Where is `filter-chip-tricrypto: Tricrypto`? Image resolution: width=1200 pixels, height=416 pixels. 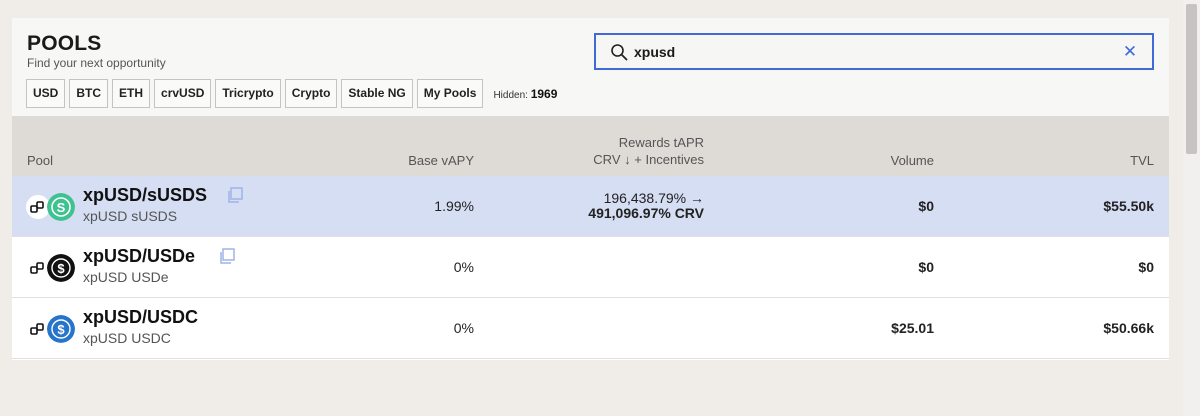
filter-chip-tricrypto: Tricrypto is located at coordinates (248, 93).